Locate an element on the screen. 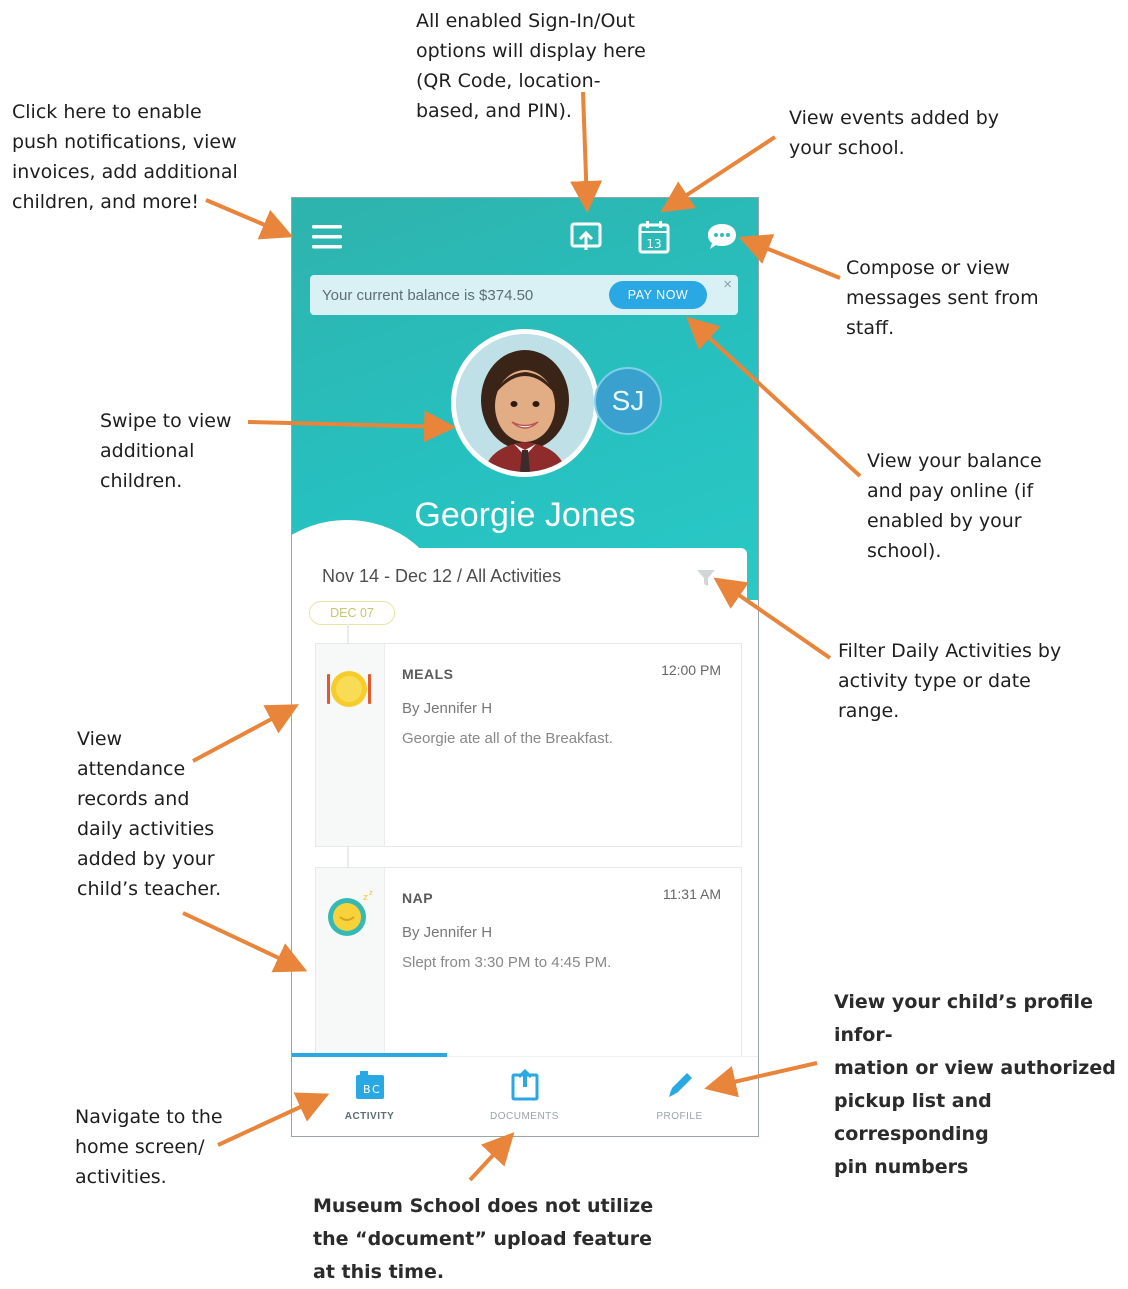 The image size is (1128, 1289). arrow-documents is located at coordinates (491, 1157).